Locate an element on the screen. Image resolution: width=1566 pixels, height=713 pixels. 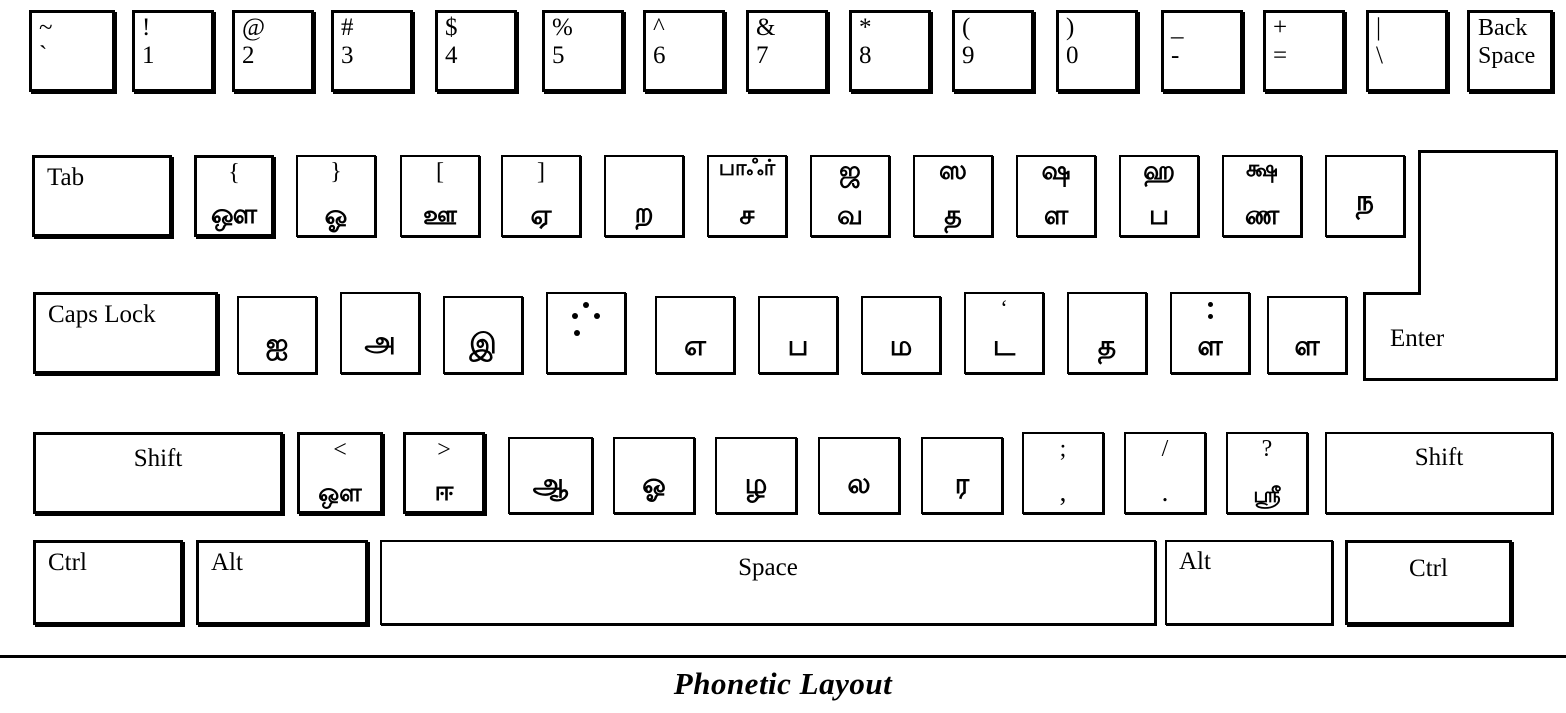
key-bracketleft: க்ஷ ண is located at coordinates (1262, 196).